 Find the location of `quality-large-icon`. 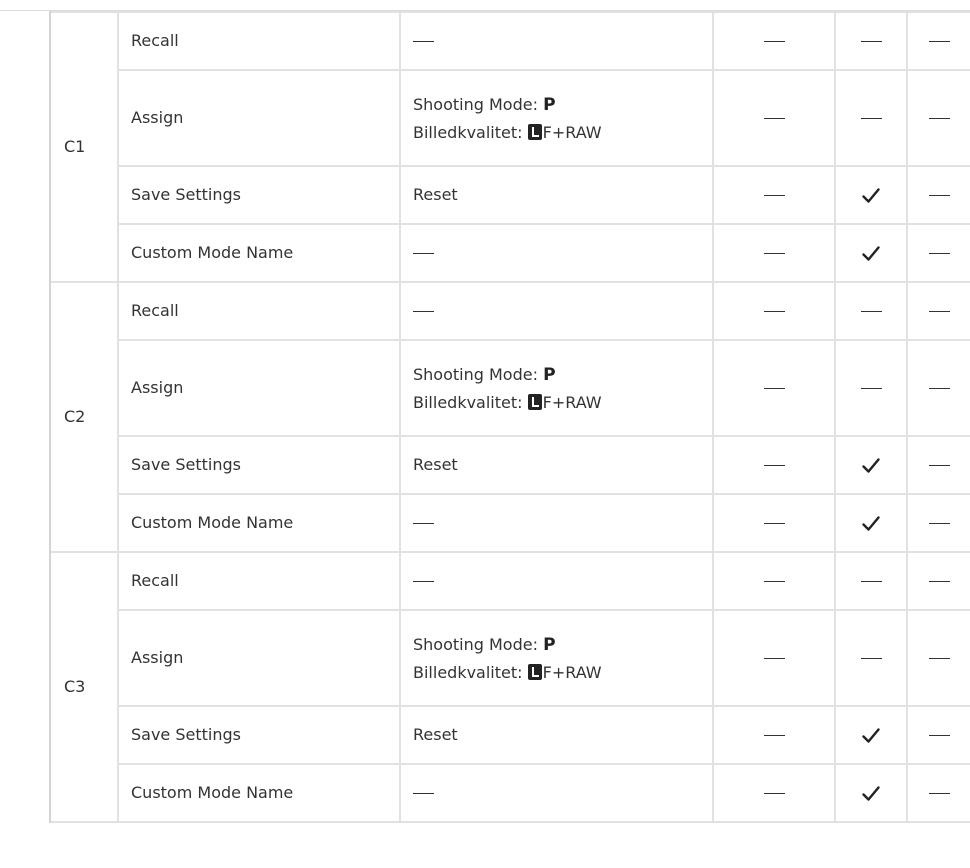

quality-large-icon is located at coordinates (534, 671).